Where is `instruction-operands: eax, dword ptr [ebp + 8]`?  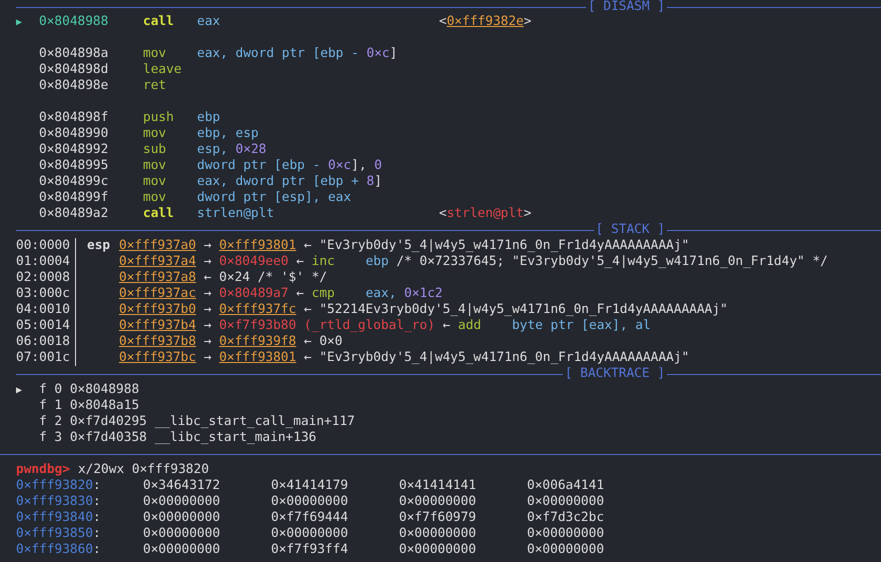
instruction-operands: eax, dword ptr [ebp + 8] is located at coordinates (289, 181).